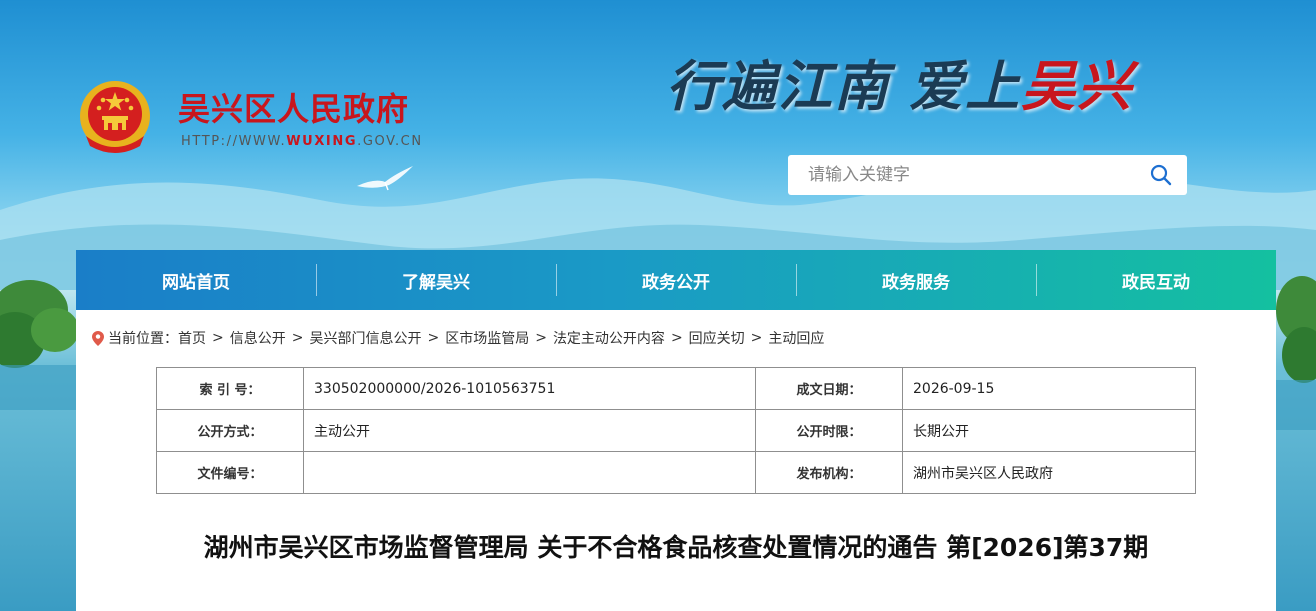  I want to click on slogan: 行遍江南 爱上吴兴, so click(946, 88).